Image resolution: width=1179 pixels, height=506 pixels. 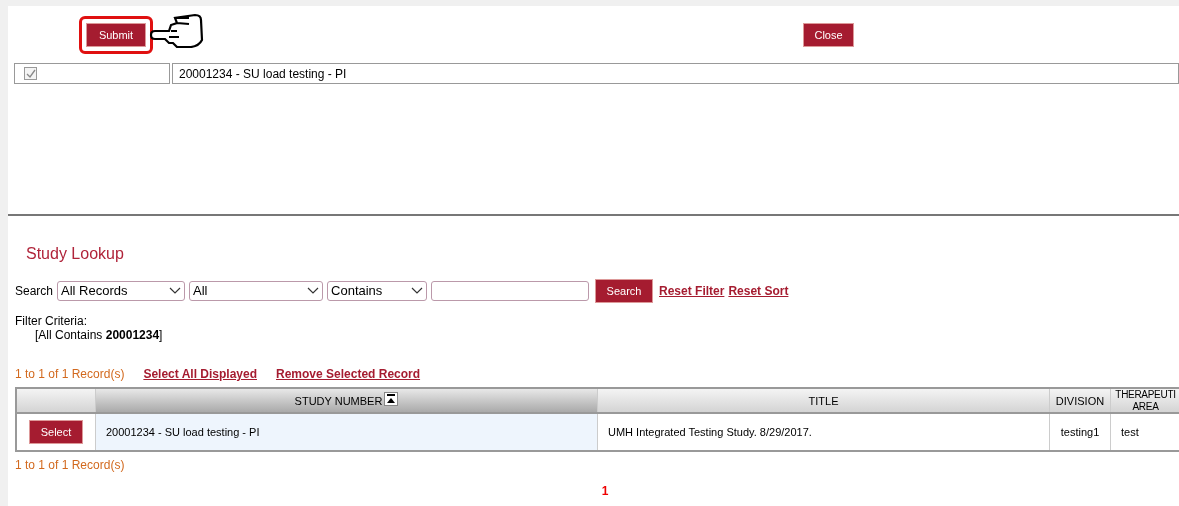 I want to click on section-title: Study Lookup, so click(x=75, y=254).